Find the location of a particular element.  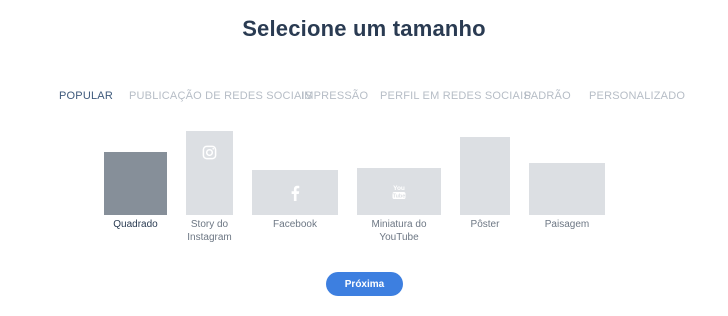

tab-social-profile: PERFIL EM REDES SOCIAIS is located at coordinates (455, 96).